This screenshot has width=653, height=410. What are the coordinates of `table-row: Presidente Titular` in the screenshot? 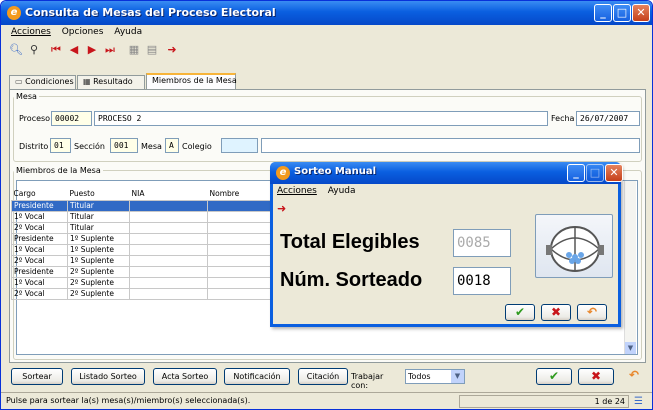 It's located at (149, 205).